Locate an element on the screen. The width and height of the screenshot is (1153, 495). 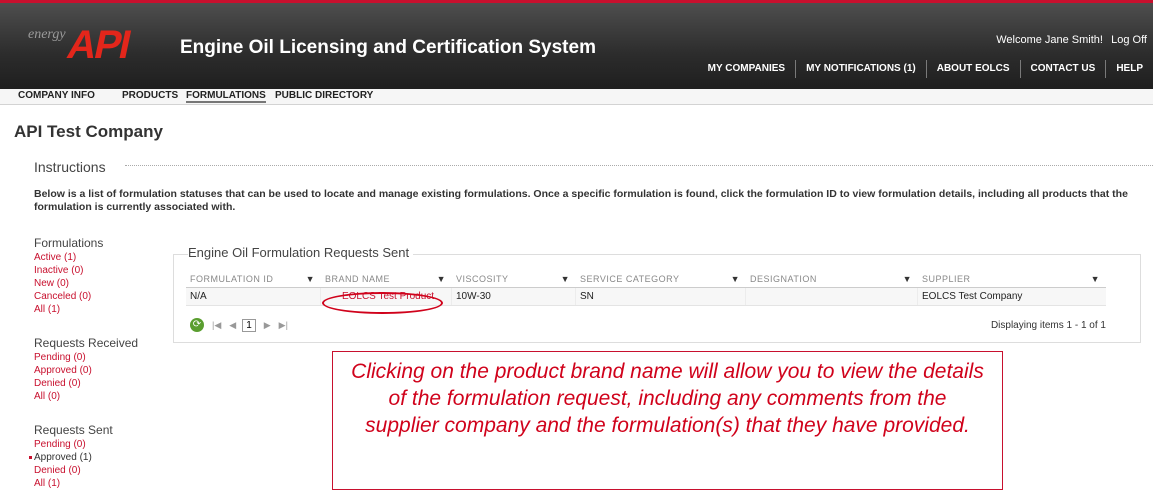
page-title: API Test Company is located at coordinates (88, 131).